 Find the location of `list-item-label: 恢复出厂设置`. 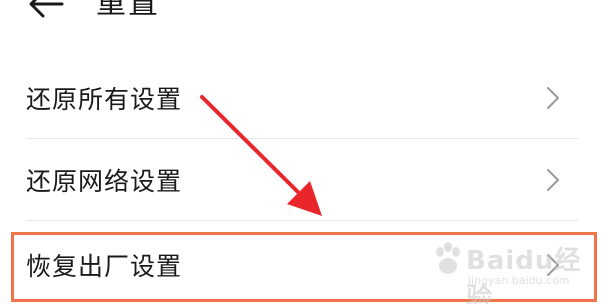

list-item-label: 恢复出厂设置 is located at coordinates (104, 266).